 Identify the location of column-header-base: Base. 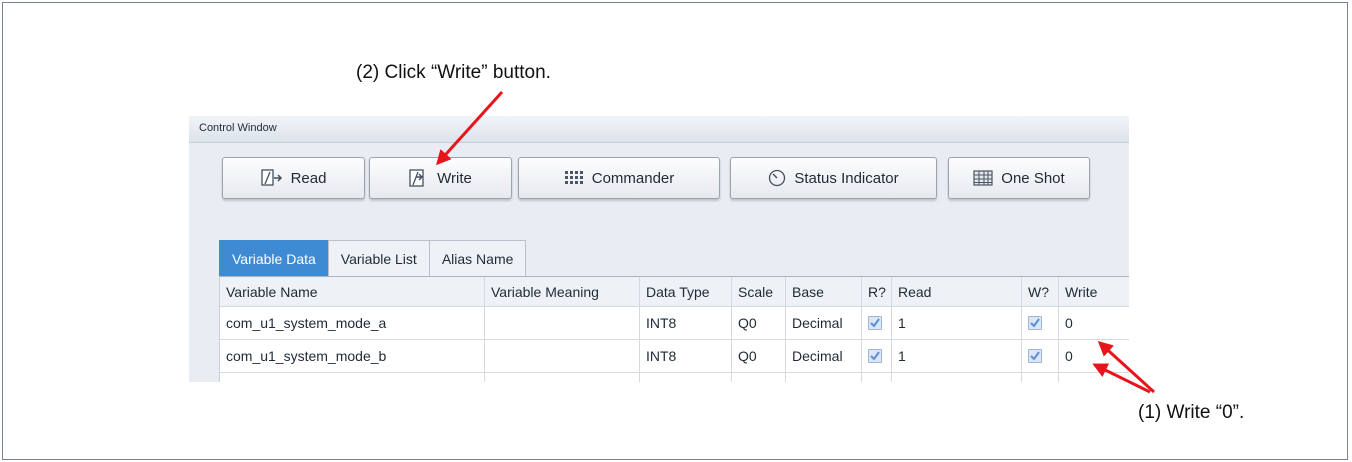
(824, 292).